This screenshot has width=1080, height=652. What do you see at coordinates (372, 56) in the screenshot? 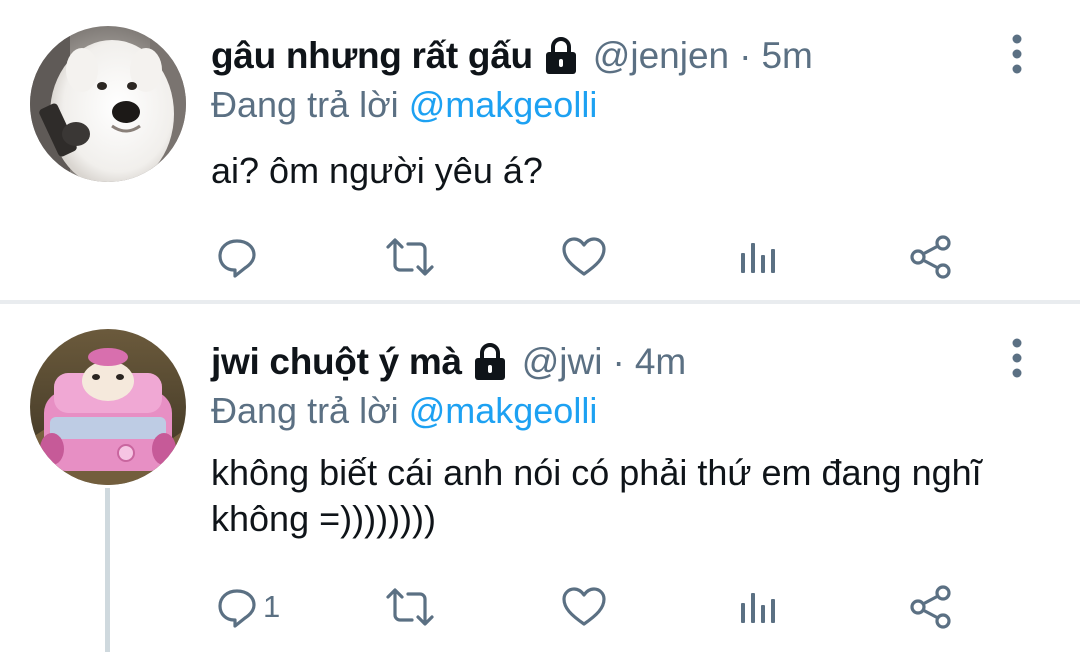
I see `display-name: gâu nhưng rất gấu` at bounding box center [372, 56].